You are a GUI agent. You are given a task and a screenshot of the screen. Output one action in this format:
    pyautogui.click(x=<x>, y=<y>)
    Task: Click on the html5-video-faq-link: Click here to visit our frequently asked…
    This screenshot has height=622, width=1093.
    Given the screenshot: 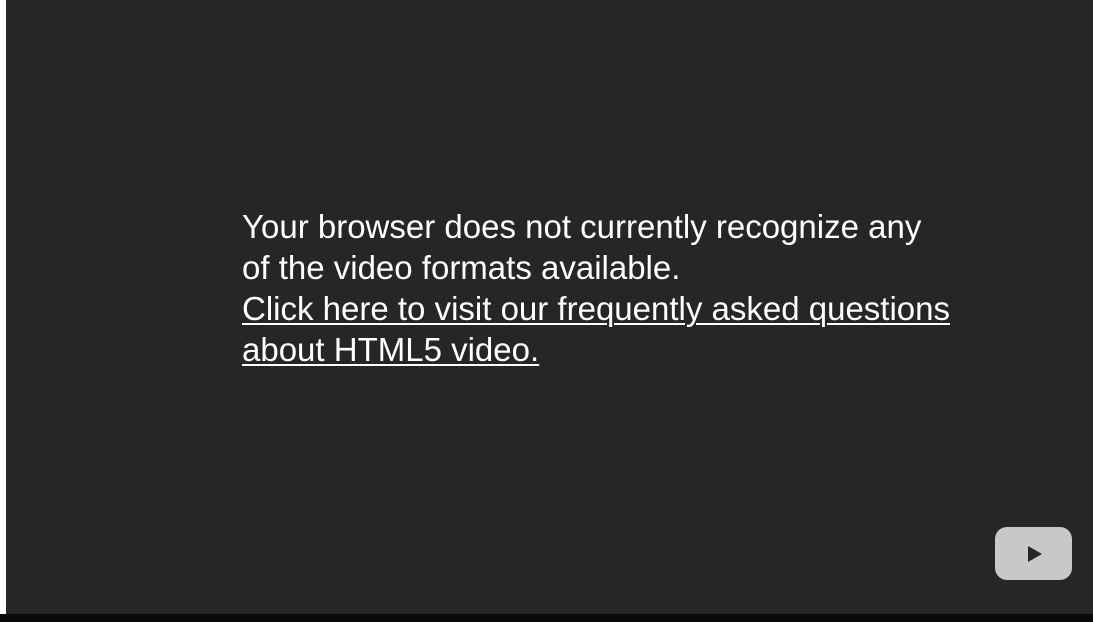 What is the action you would take?
    pyautogui.click(x=612, y=329)
    